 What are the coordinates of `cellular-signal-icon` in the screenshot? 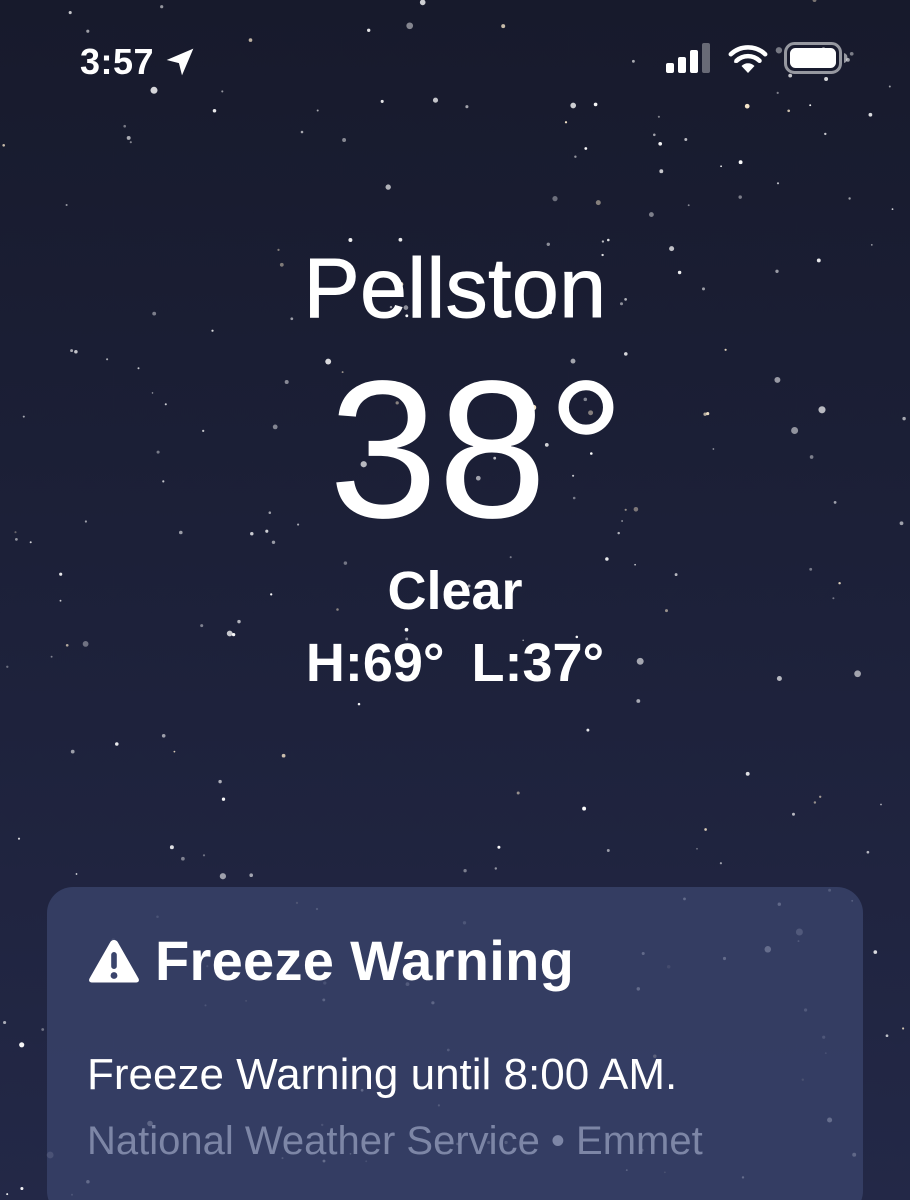 It's located at (688, 58).